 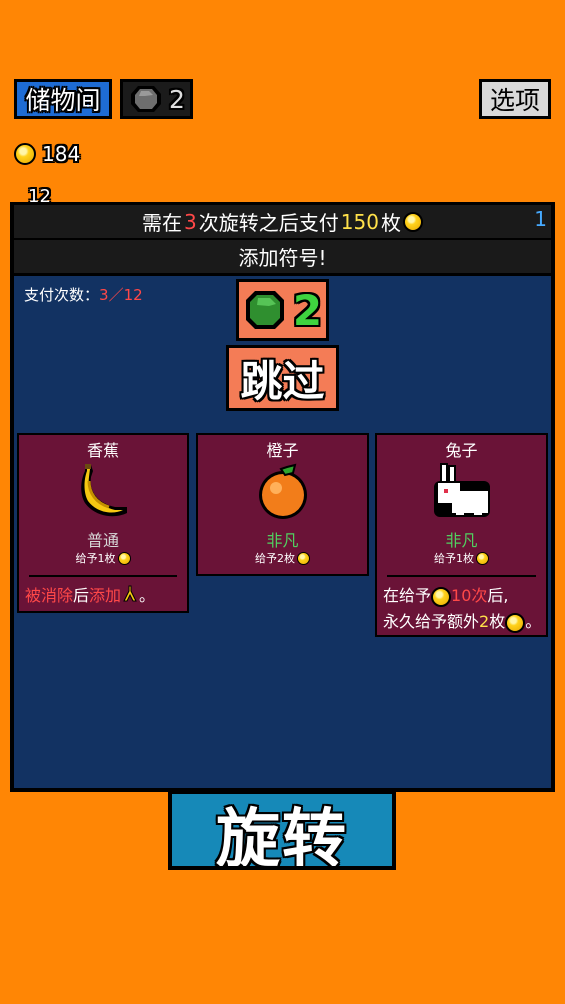 I want to click on symbol-card-orange: 橙子 非凡 给予2枚, so click(x=282, y=504).